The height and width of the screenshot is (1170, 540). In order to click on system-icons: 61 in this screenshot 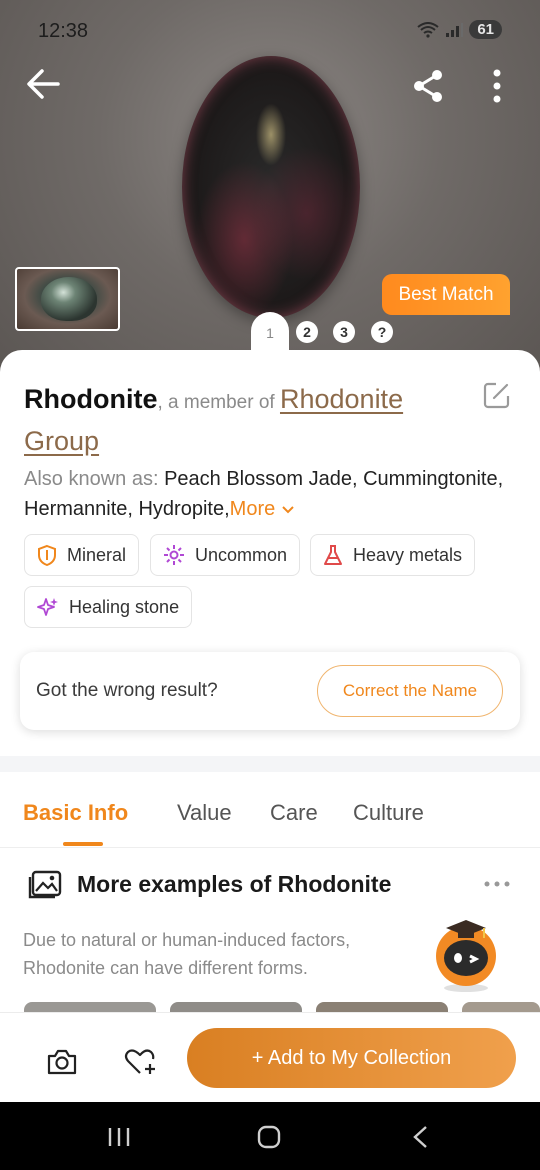, I will do `click(459, 29)`.